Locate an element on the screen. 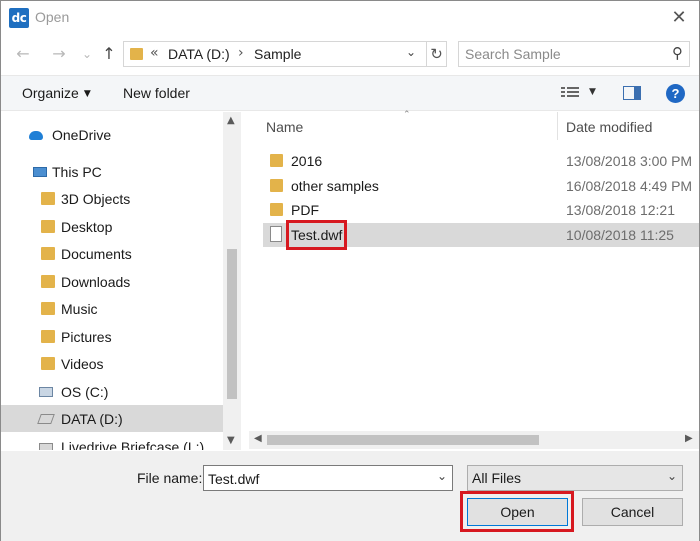 The height and width of the screenshot is (541, 700). file-date: 13/08/2018 12:21 is located at coordinates (620, 210).